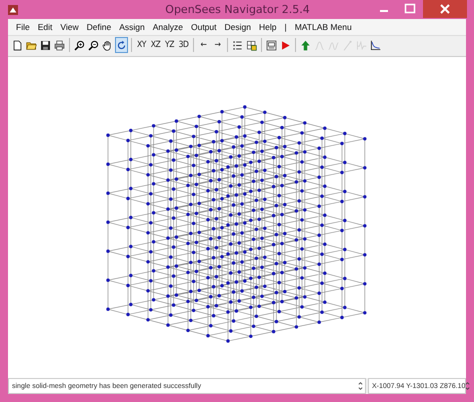 This screenshot has width=474, height=402. What do you see at coordinates (155, 45) in the screenshot?
I see `toolbar-button: XZ` at bounding box center [155, 45].